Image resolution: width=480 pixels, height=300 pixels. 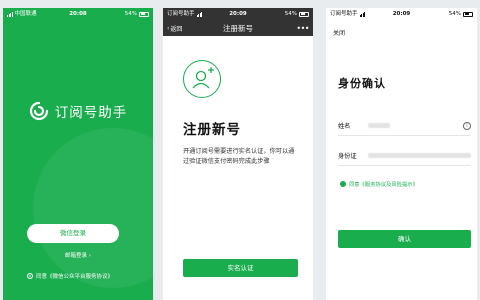 I want to click on back-label: 返回, so click(x=176, y=29).